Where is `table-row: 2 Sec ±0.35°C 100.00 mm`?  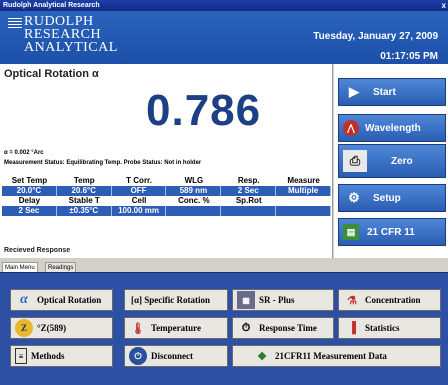 table-row: 2 Sec ±0.35°C 100.00 mm is located at coordinates (166, 211).